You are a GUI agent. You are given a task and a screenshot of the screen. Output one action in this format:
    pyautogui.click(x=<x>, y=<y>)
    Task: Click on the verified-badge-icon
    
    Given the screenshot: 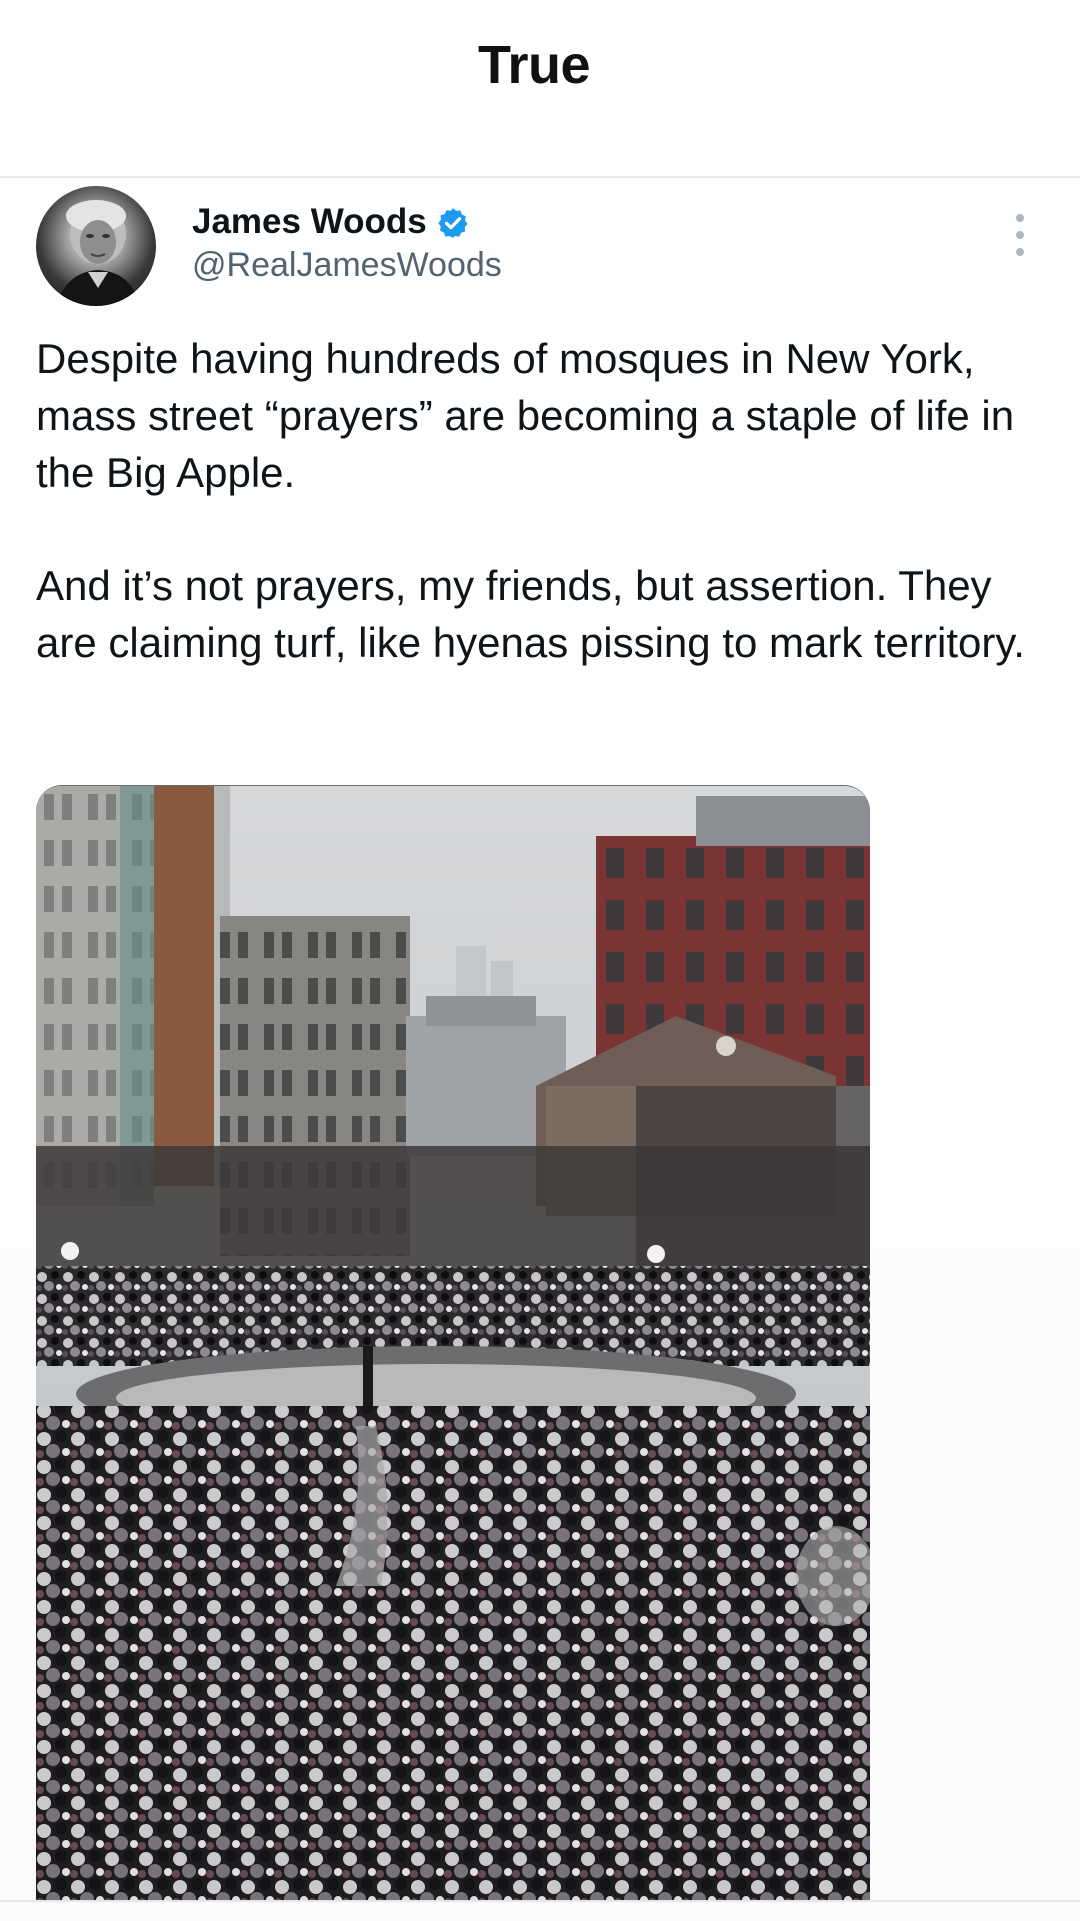 What is the action you would take?
    pyautogui.click(x=453, y=223)
    